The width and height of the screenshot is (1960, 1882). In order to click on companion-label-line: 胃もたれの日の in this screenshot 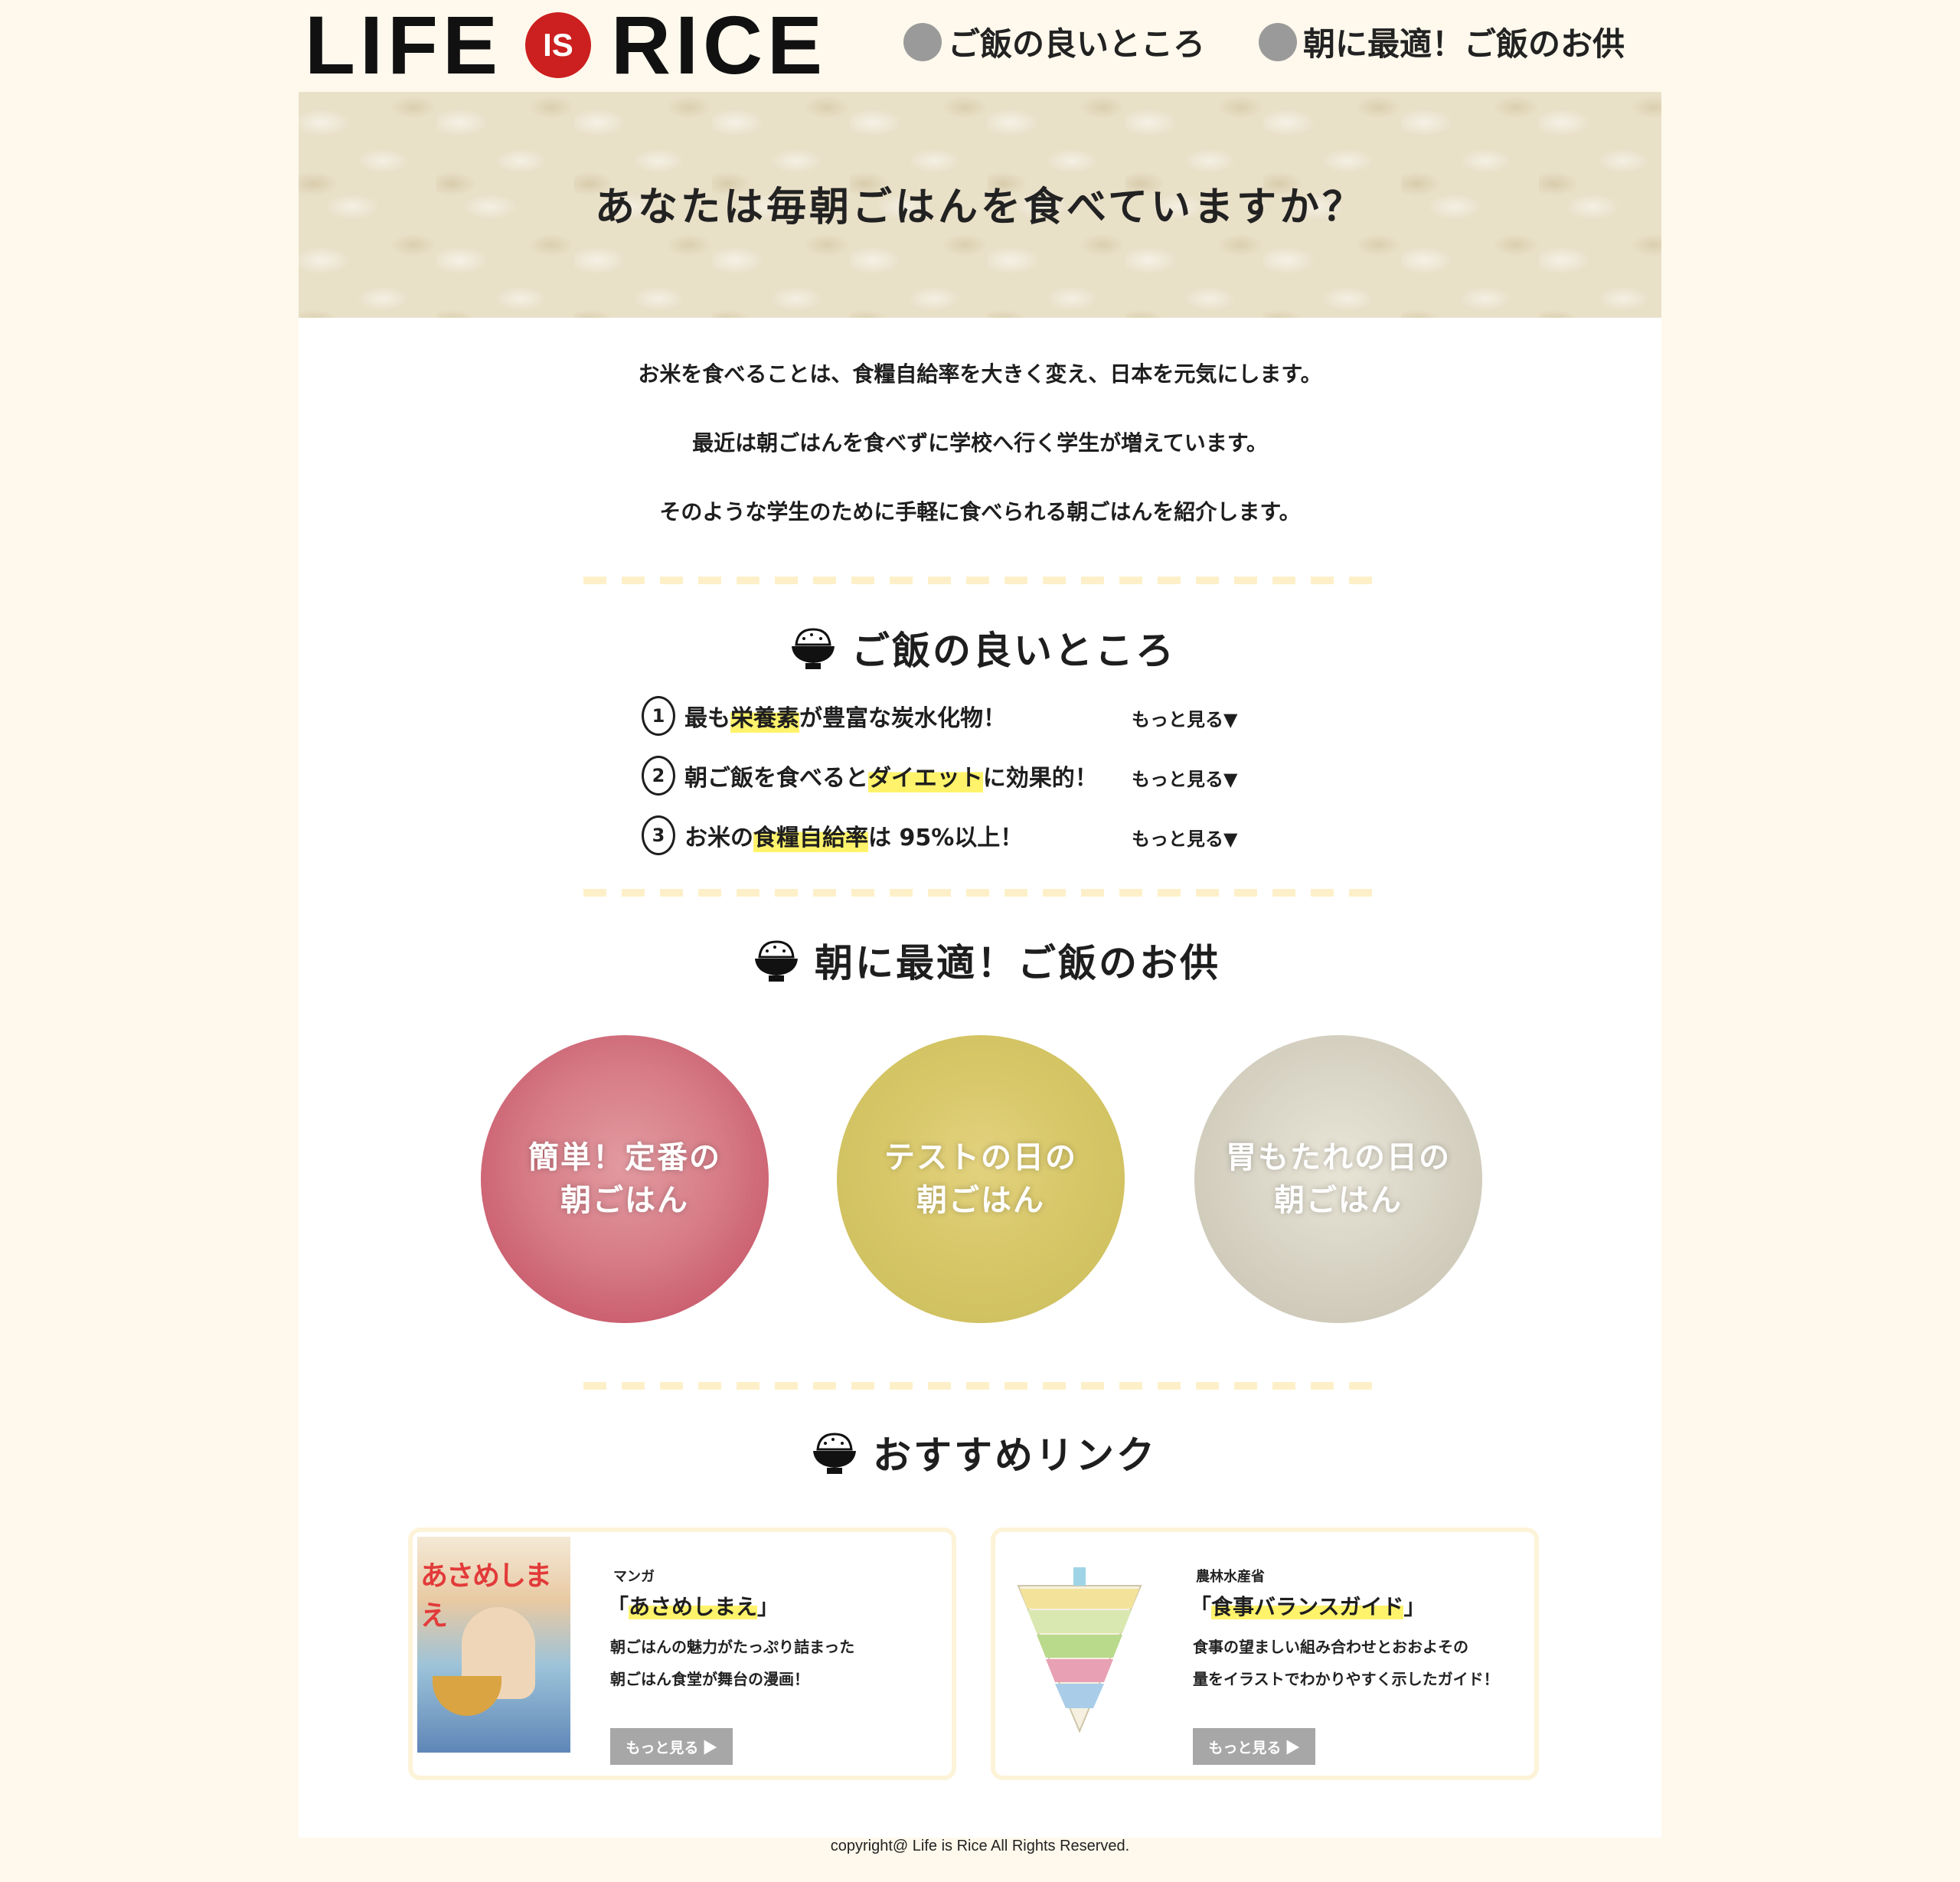, I will do `click(1338, 1157)`.